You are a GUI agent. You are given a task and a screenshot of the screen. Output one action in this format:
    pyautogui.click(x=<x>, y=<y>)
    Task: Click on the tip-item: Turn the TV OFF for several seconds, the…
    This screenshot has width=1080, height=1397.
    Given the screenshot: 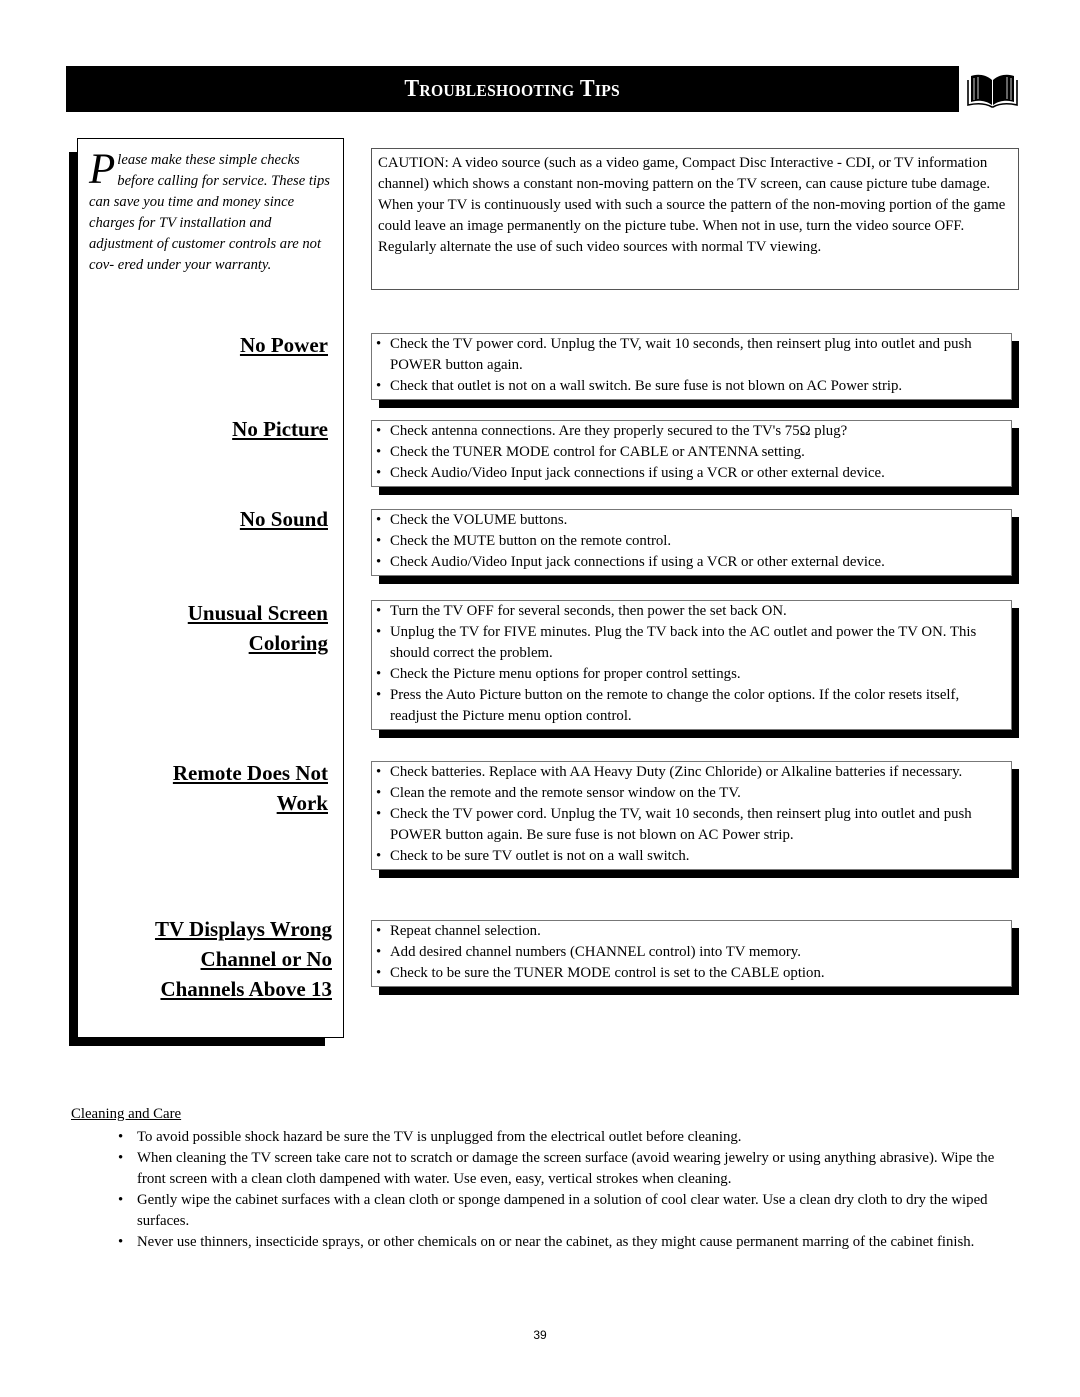 What is the action you would take?
    pyautogui.click(x=690, y=611)
    